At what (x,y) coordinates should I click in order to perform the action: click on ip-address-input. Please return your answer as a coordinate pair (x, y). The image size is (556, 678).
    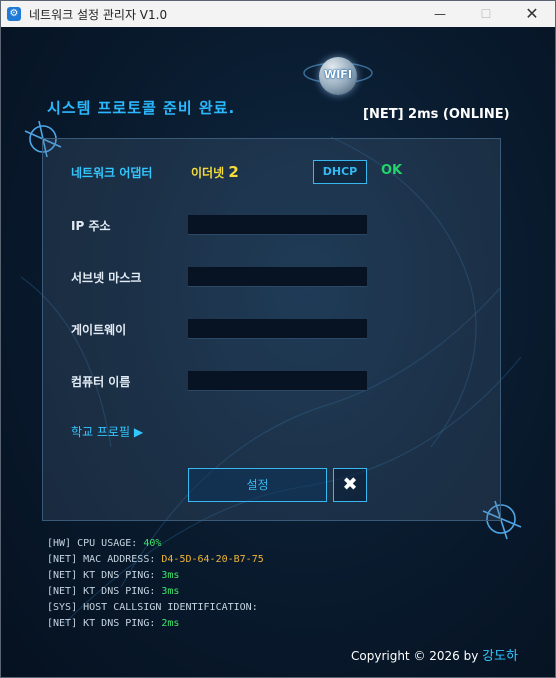
    Looking at the image, I should click on (277, 225).